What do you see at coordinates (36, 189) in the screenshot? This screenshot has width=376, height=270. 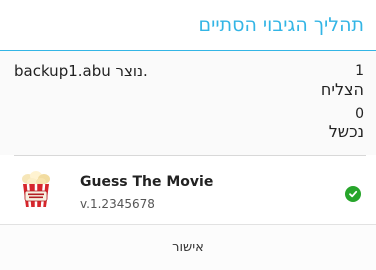 I see `popcorn-movie-icon` at bounding box center [36, 189].